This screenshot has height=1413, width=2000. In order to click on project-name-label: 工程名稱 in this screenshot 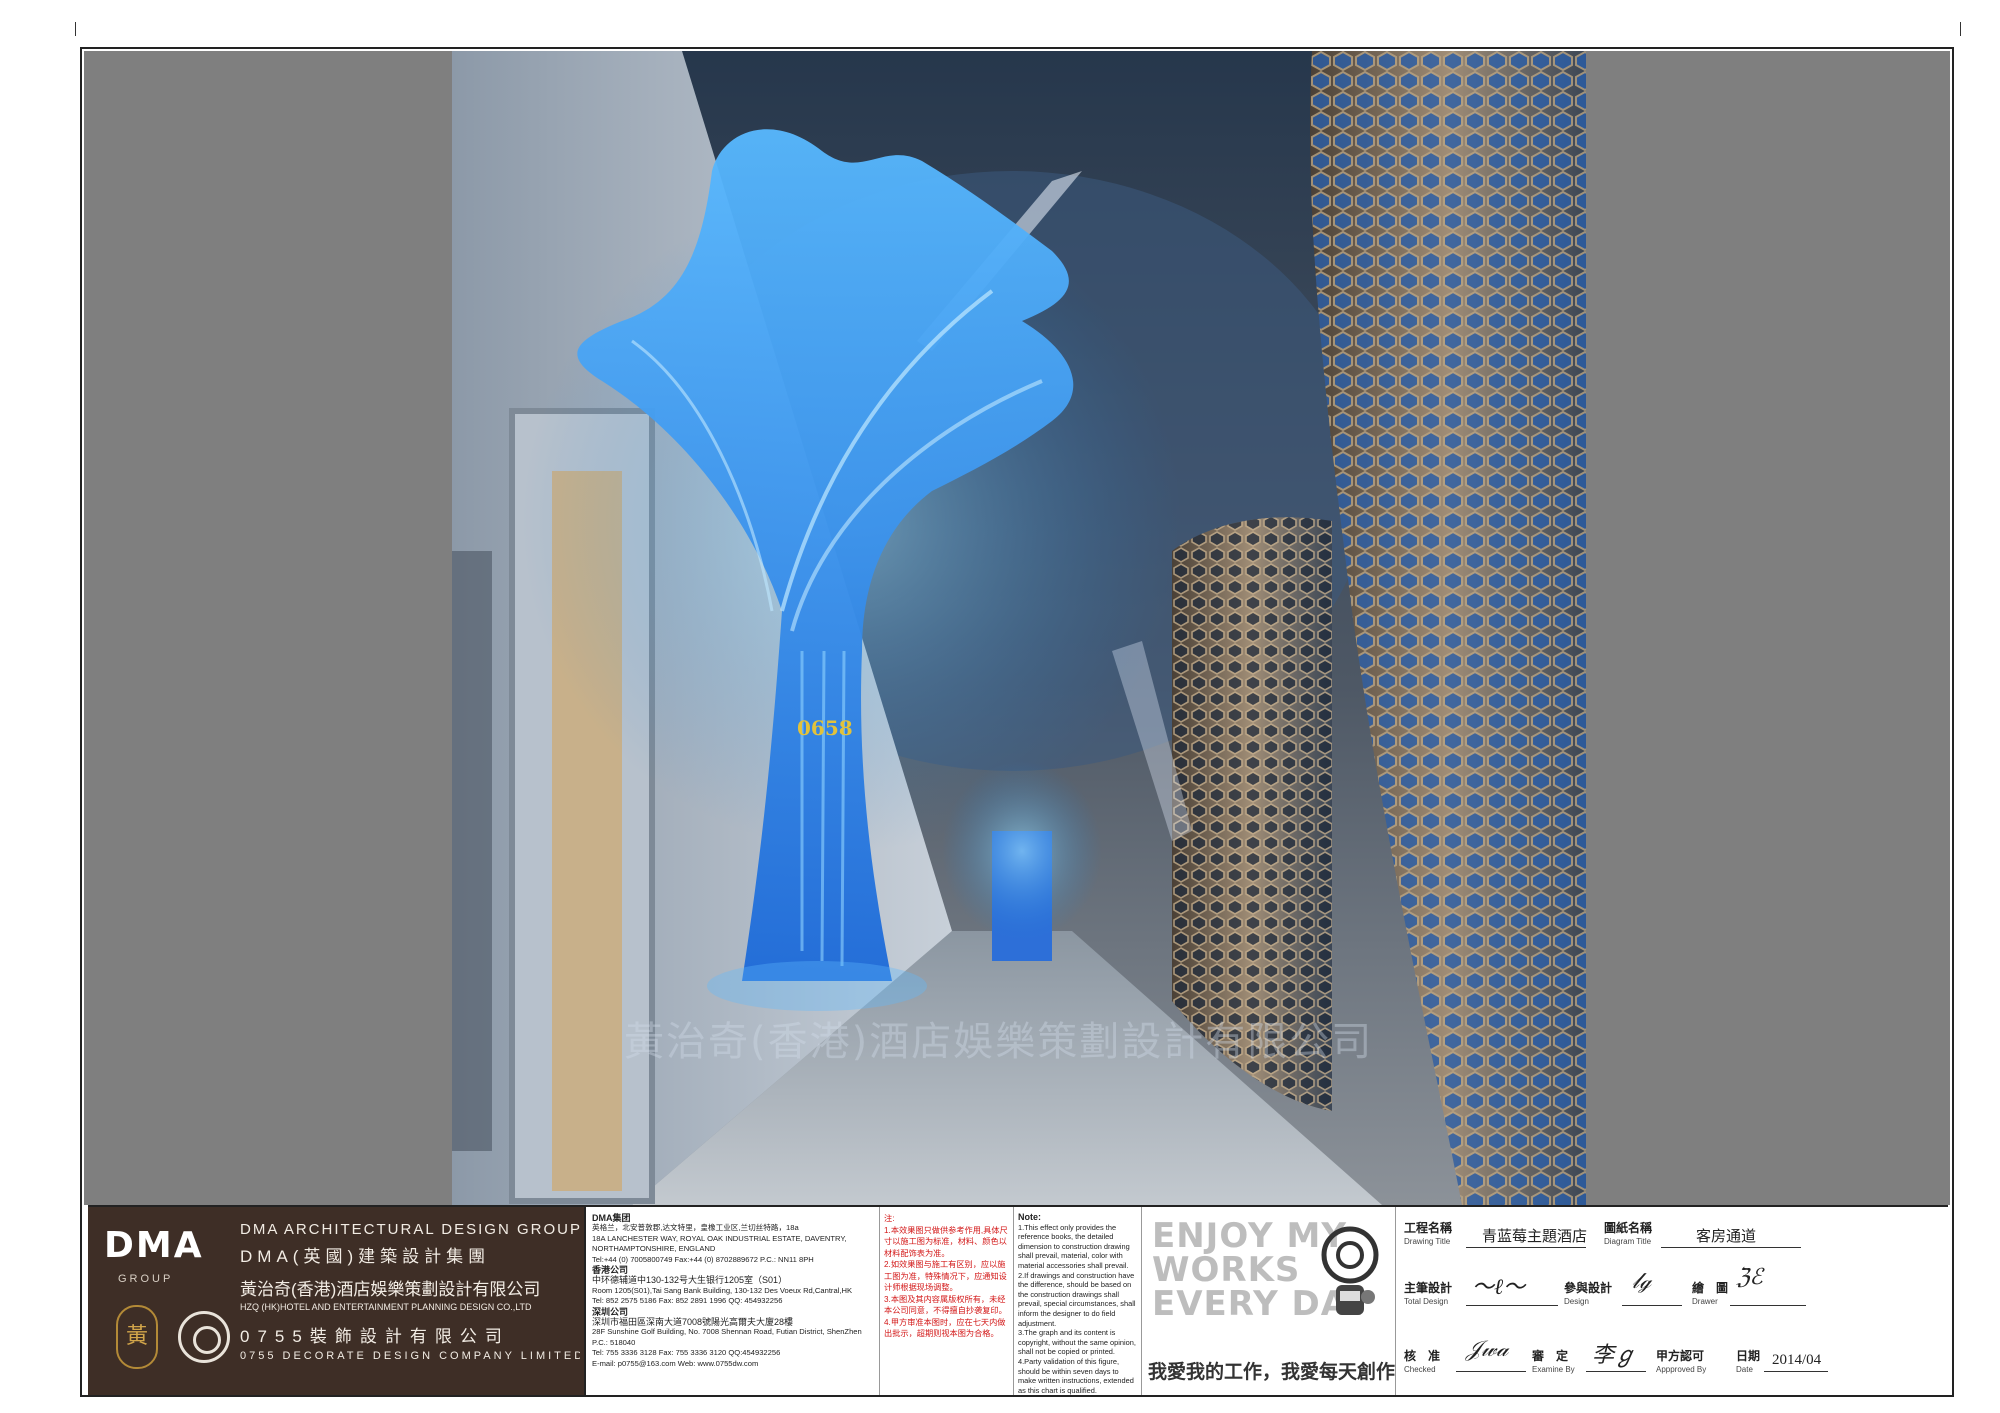, I will do `click(1428, 1228)`.